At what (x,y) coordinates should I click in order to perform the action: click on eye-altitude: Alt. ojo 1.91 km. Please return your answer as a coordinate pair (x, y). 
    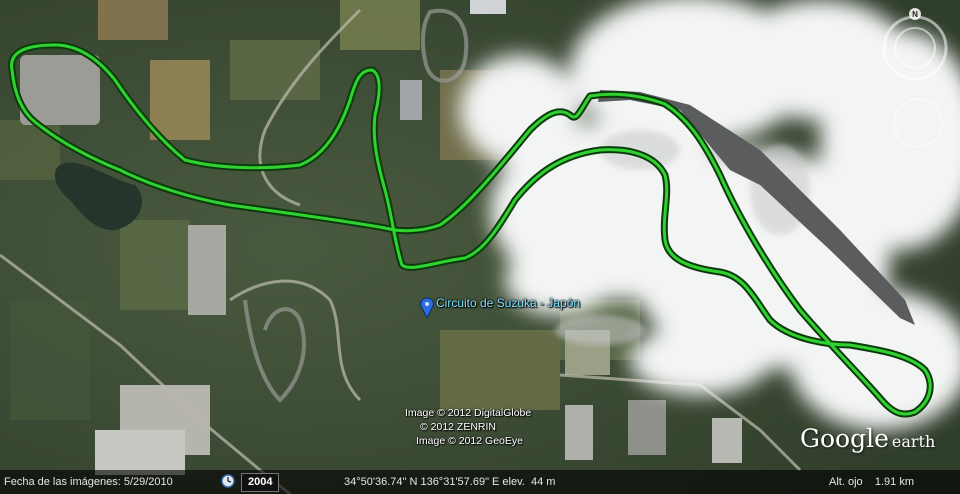
    Looking at the image, I should click on (871, 482).